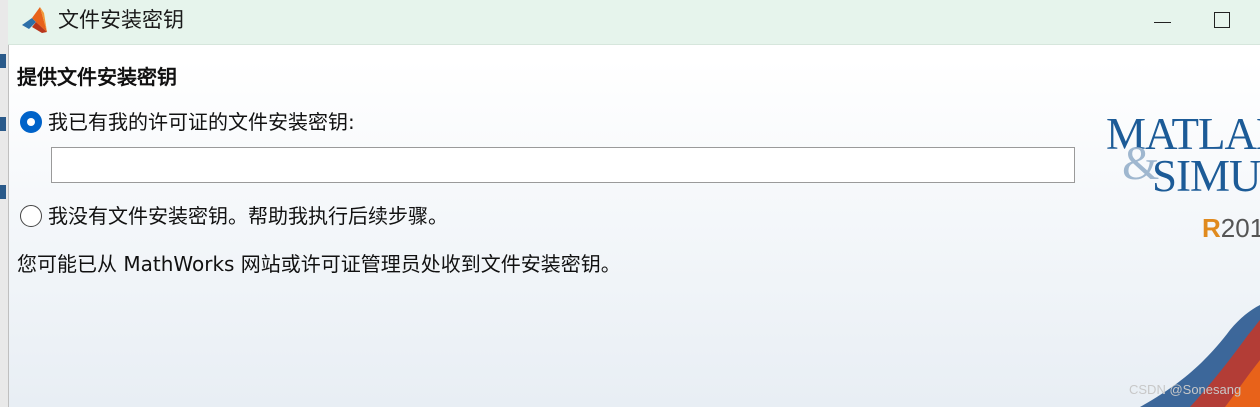  I want to click on maximize-button, so click(1224, 19).